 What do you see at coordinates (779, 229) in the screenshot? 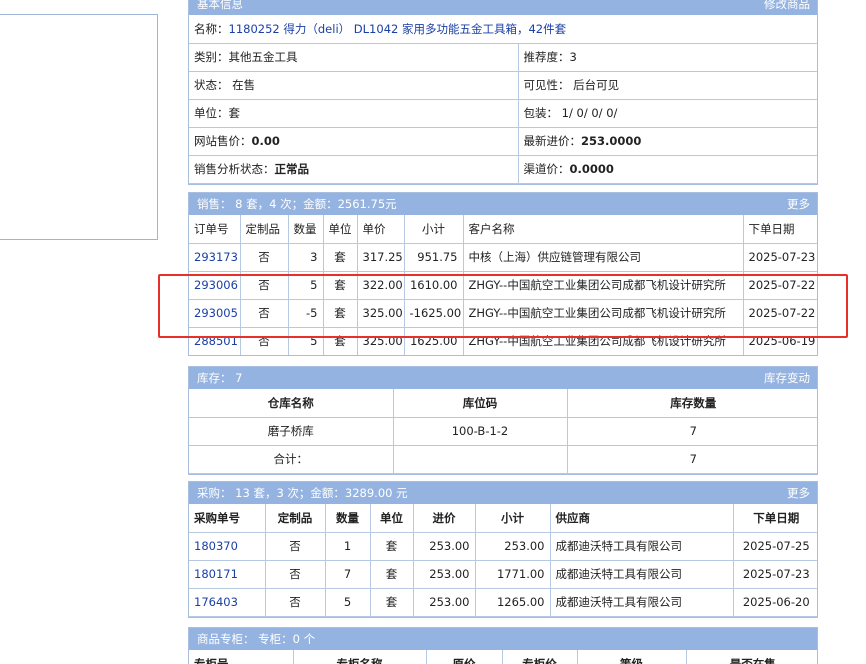
I see `col-date: 下单日期` at bounding box center [779, 229].